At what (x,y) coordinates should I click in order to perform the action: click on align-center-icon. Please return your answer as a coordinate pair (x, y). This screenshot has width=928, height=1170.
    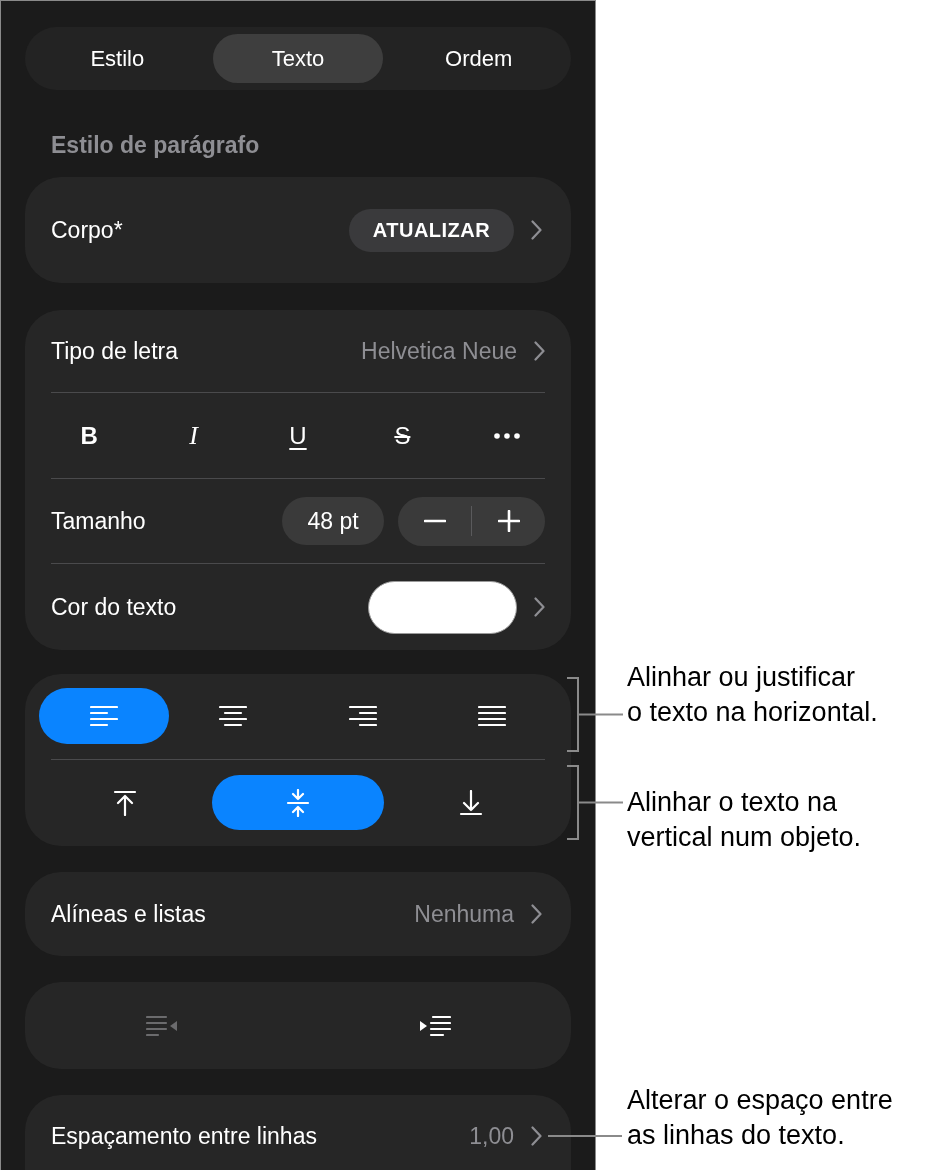
    Looking at the image, I should click on (233, 716).